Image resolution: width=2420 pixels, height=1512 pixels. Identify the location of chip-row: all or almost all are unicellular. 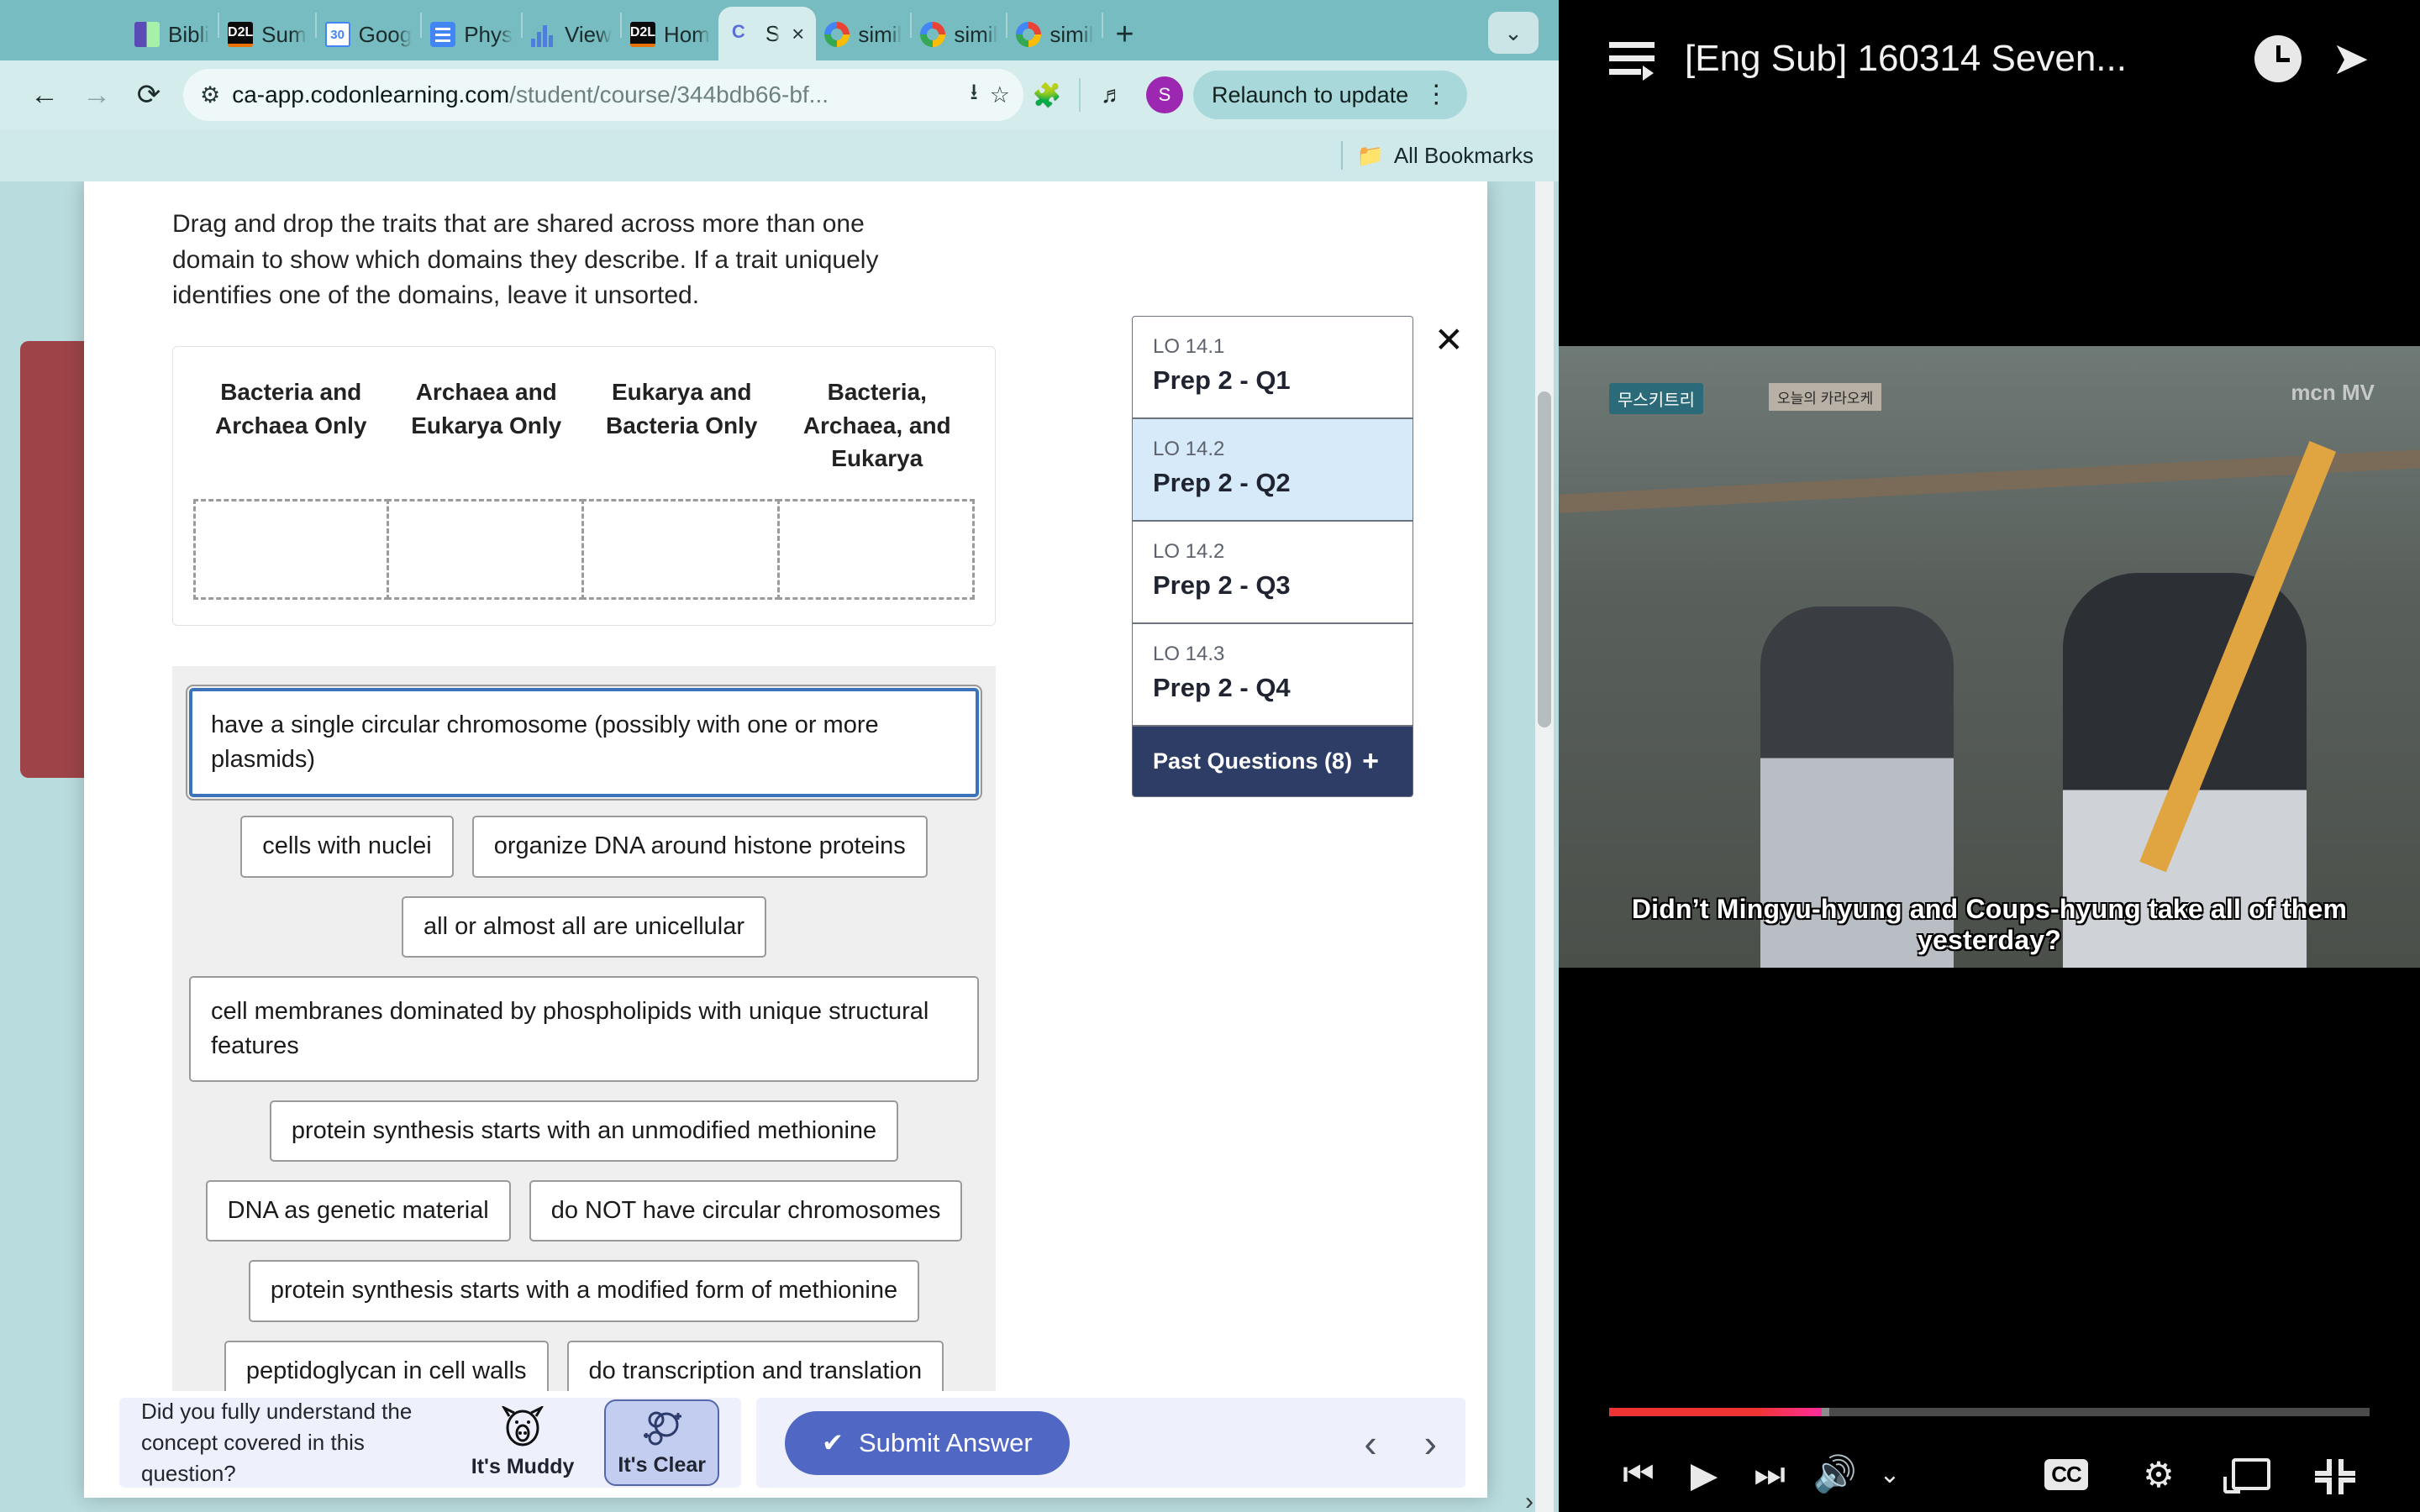
(584, 926).